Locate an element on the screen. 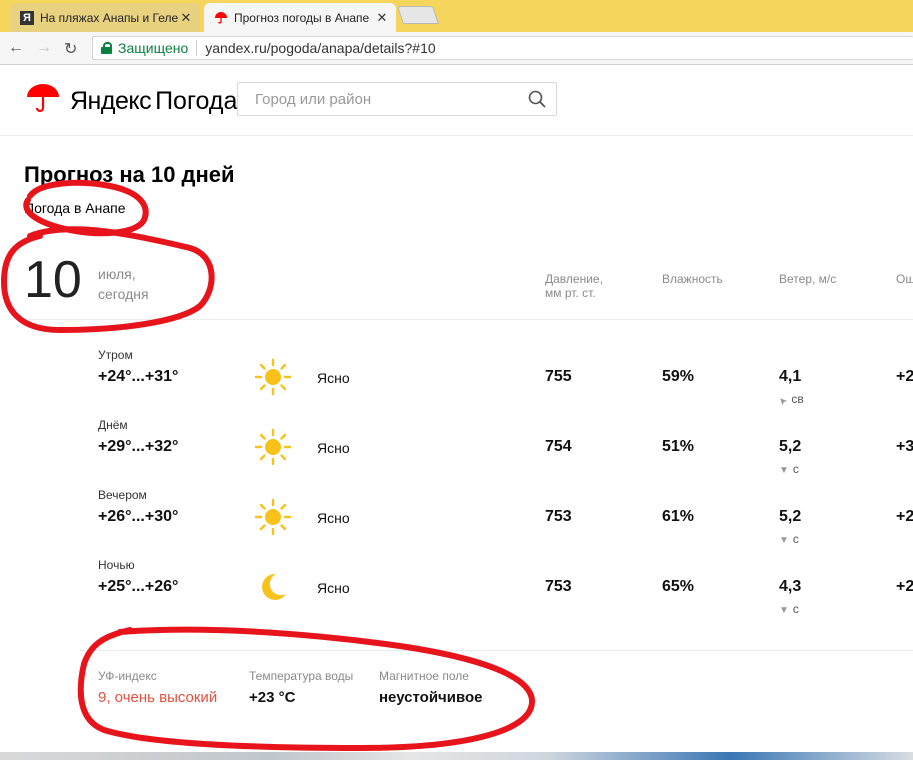 The image size is (913, 760). umbrella-favicon-icon is located at coordinates (221, 18).